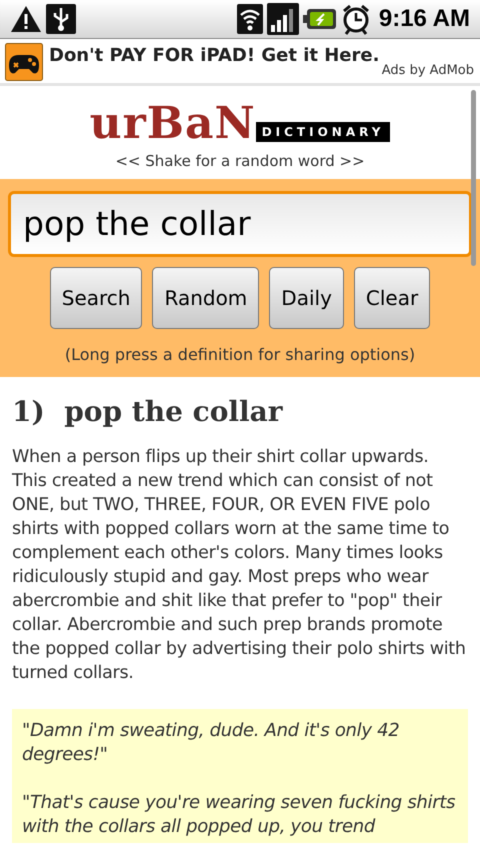 This screenshot has height=854, width=480. I want to click on shake-hint: << Shake for a random word >>, so click(240, 161).